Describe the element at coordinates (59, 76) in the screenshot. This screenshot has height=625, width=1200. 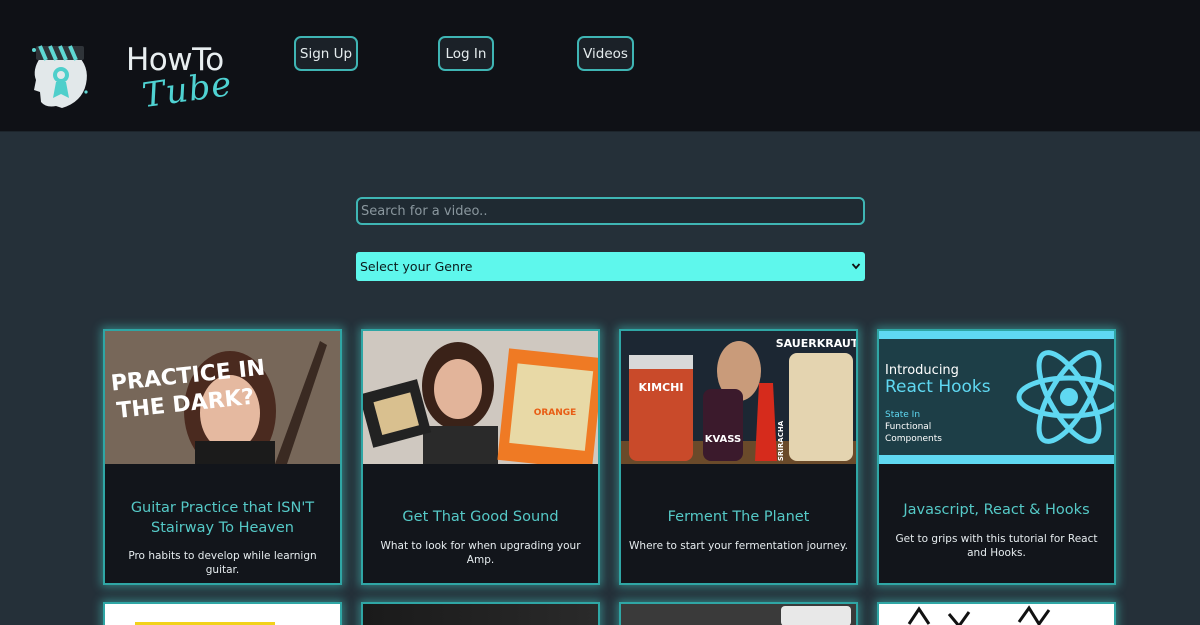
I see `film-head-logo-icon` at that location.